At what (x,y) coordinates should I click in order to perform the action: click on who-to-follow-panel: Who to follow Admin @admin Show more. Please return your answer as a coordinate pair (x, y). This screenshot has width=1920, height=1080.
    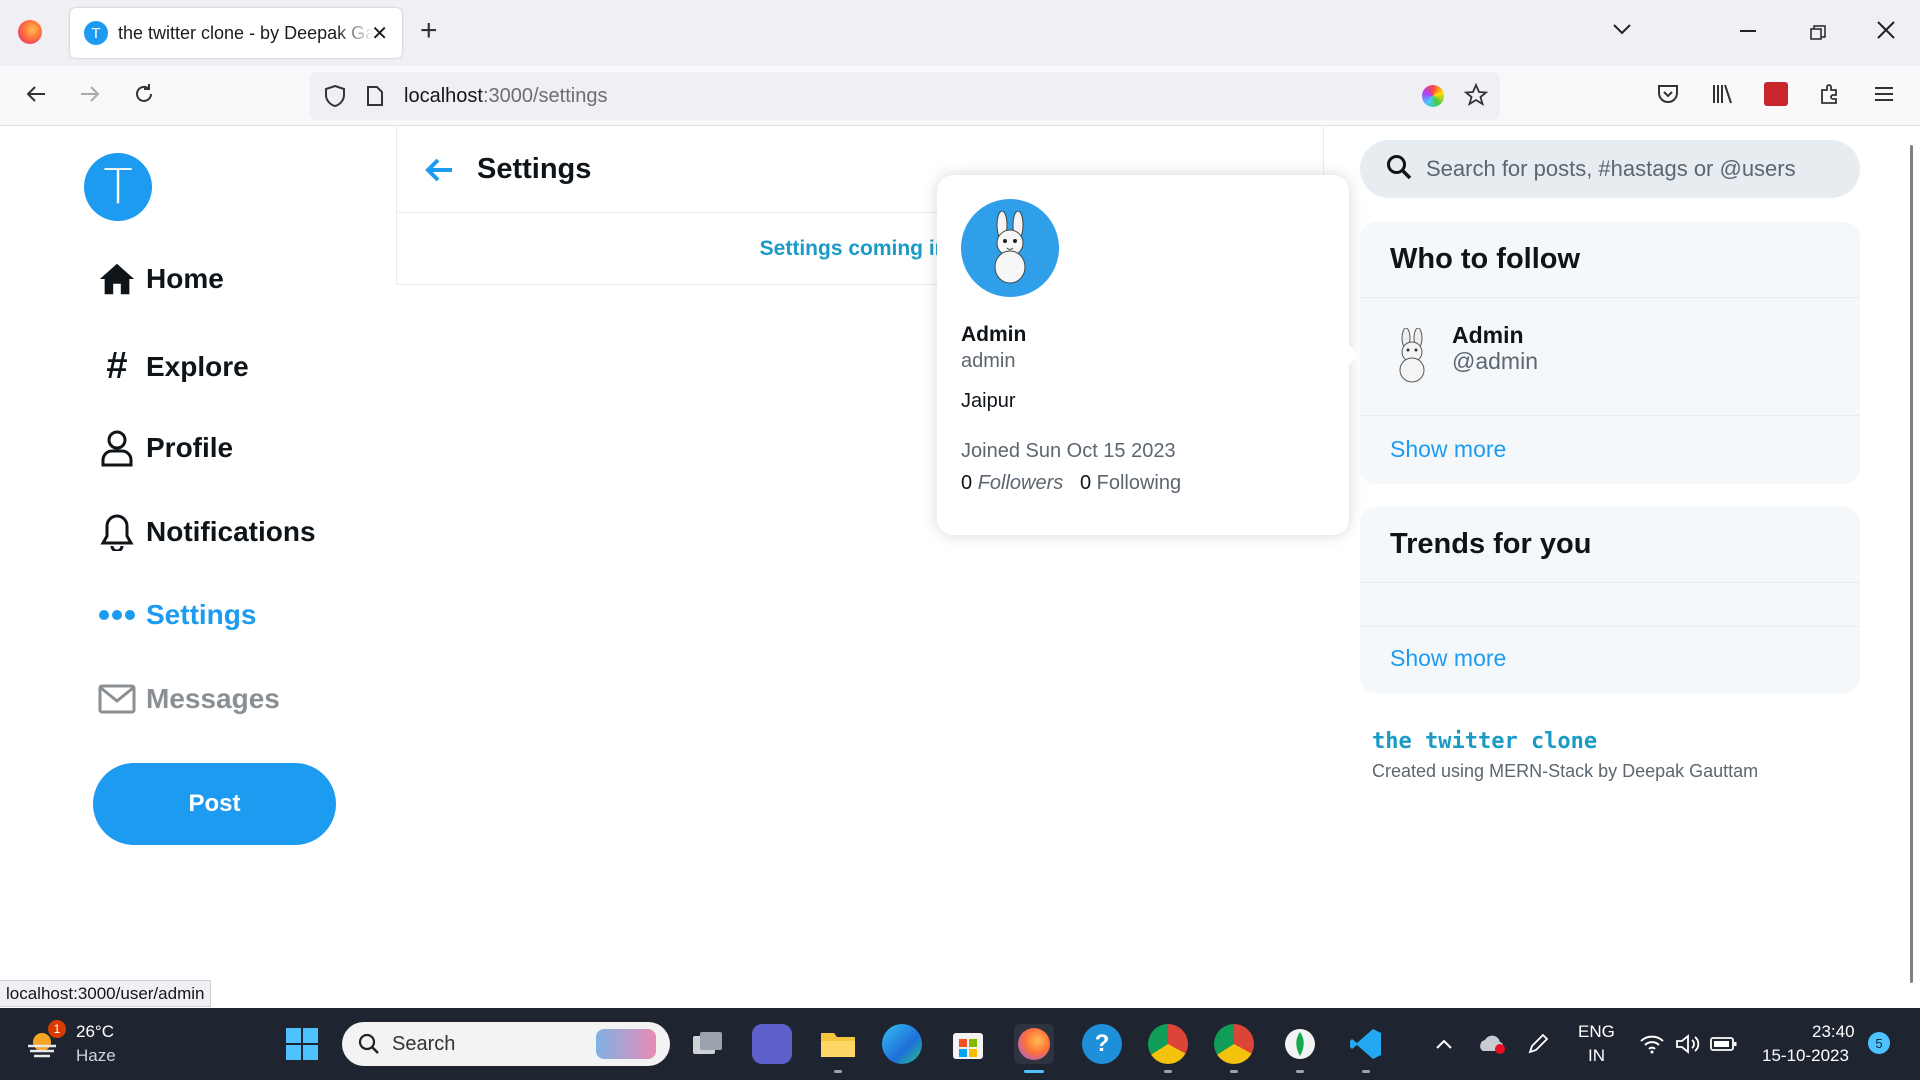
    Looking at the image, I should click on (1610, 353).